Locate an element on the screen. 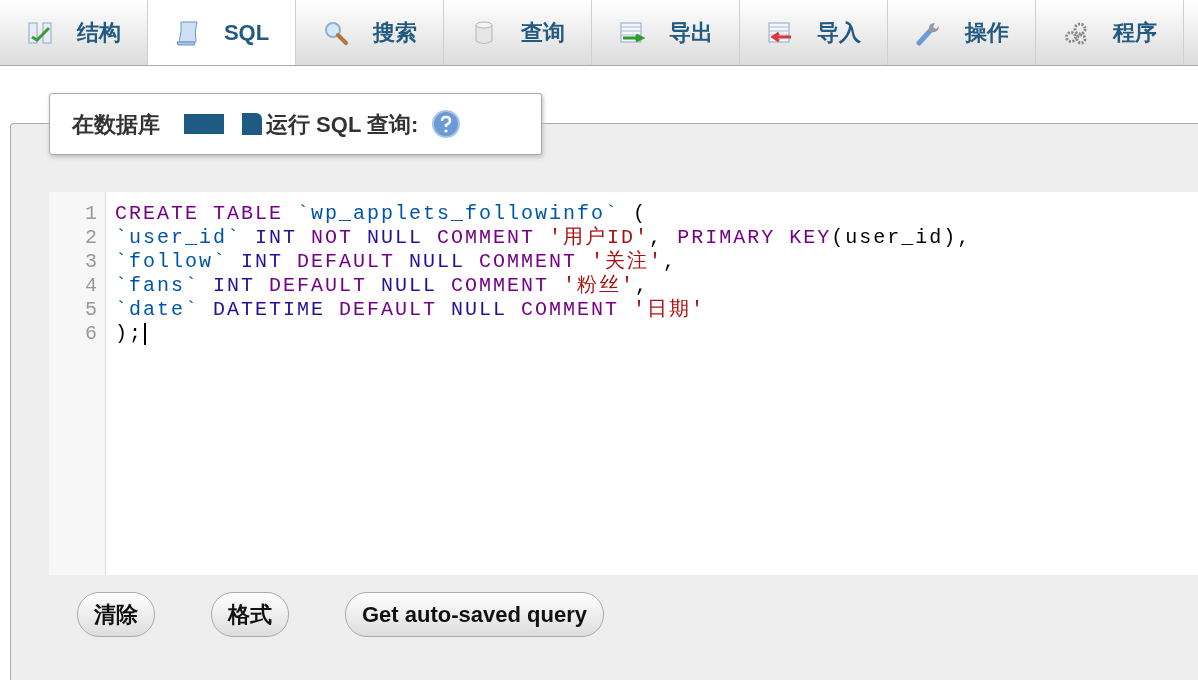  table-check-icon is located at coordinates (39, 32).